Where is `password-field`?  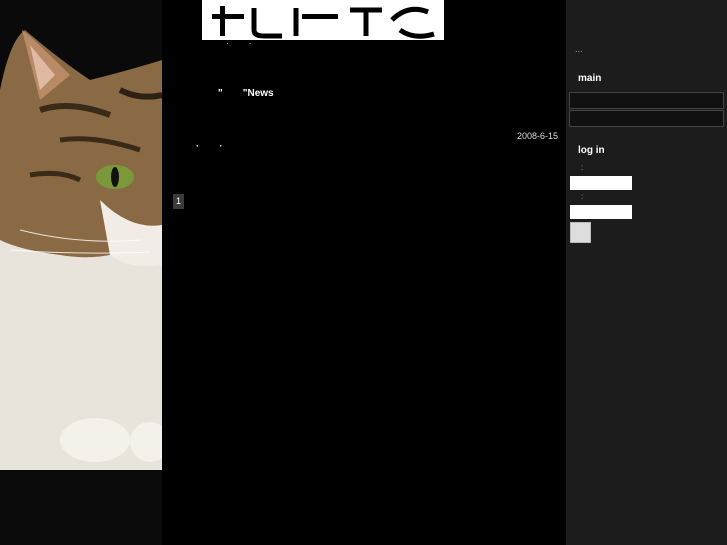
password-field is located at coordinates (601, 212).